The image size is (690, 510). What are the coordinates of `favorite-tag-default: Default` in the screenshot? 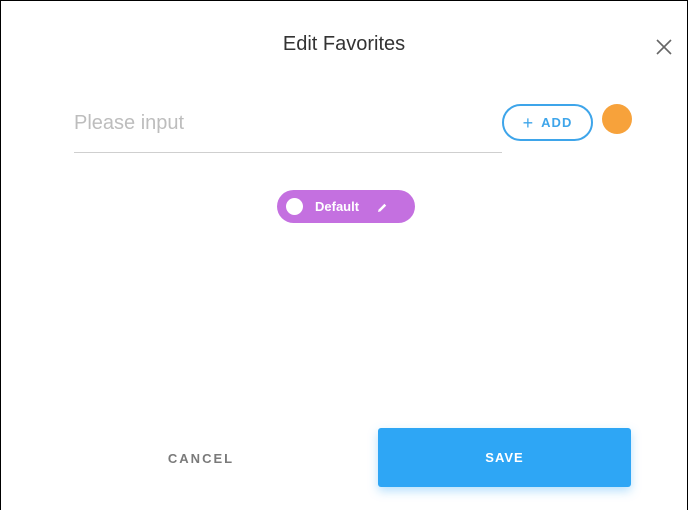 It's located at (346, 206).